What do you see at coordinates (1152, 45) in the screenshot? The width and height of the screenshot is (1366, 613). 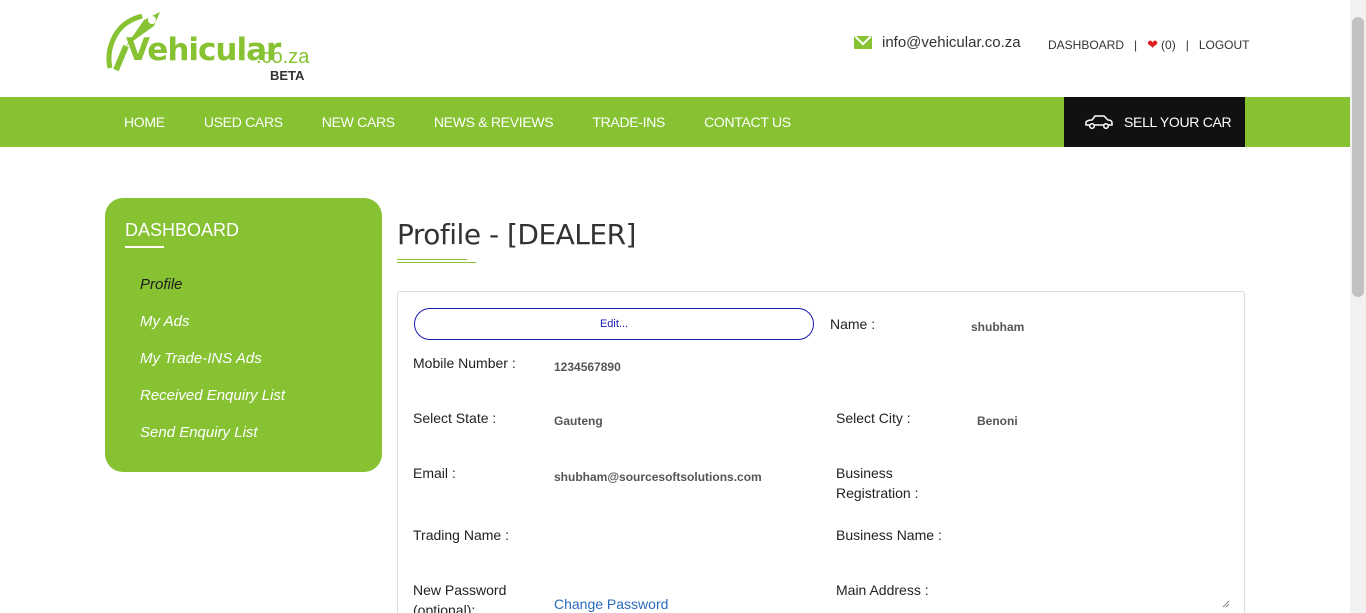 I see `heart-icon: ❤` at bounding box center [1152, 45].